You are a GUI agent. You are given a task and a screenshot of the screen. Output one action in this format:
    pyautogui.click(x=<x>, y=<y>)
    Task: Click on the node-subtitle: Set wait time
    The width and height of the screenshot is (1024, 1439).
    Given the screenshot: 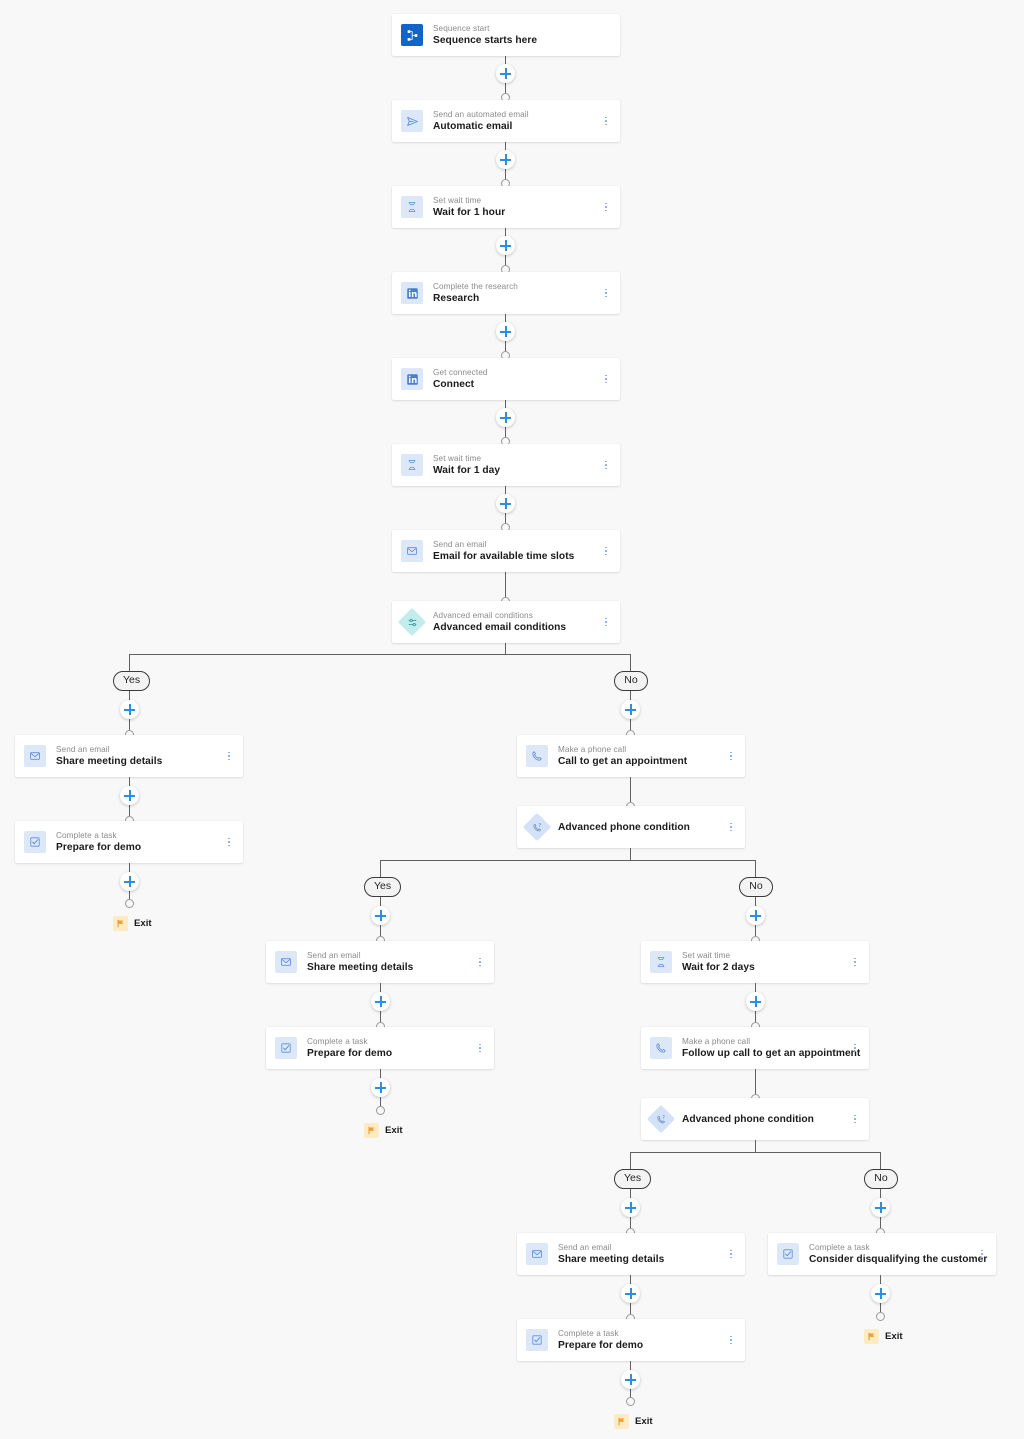 What is the action you would take?
    pyautogui.click(x=706, y=955)
    